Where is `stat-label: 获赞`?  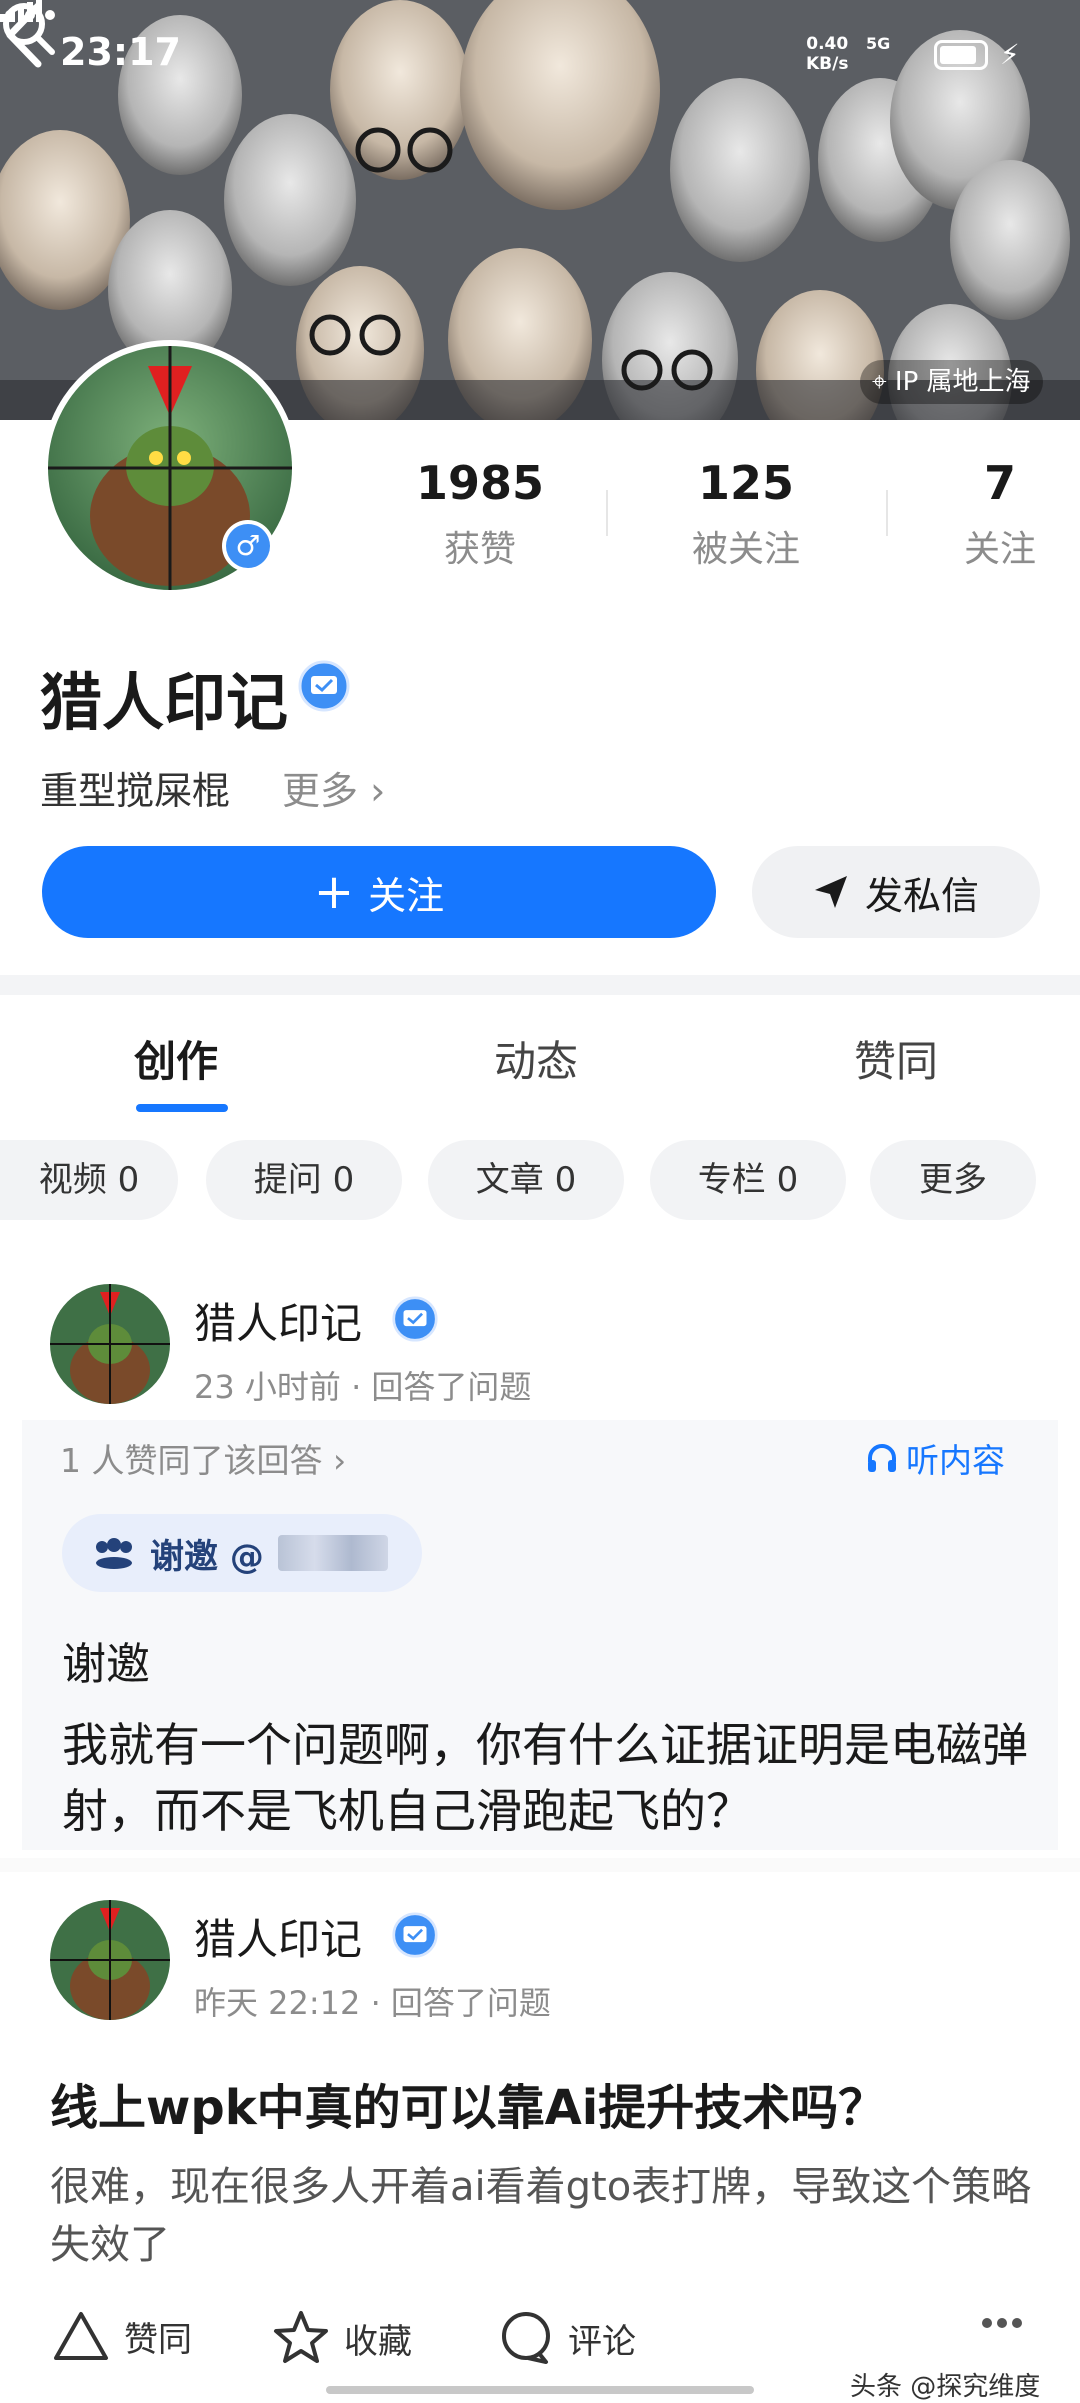 stat-label: 获赞 is located at coordinates (479, 549).